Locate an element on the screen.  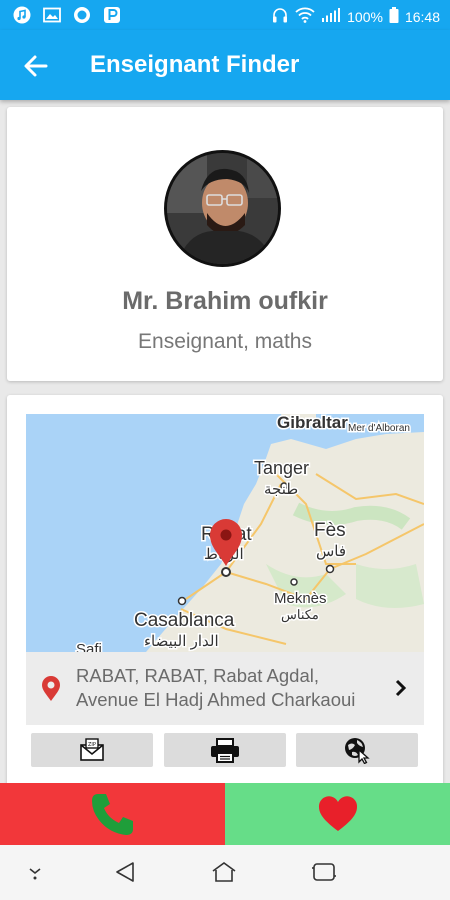
music-icon is located at coordinates (22, 15).